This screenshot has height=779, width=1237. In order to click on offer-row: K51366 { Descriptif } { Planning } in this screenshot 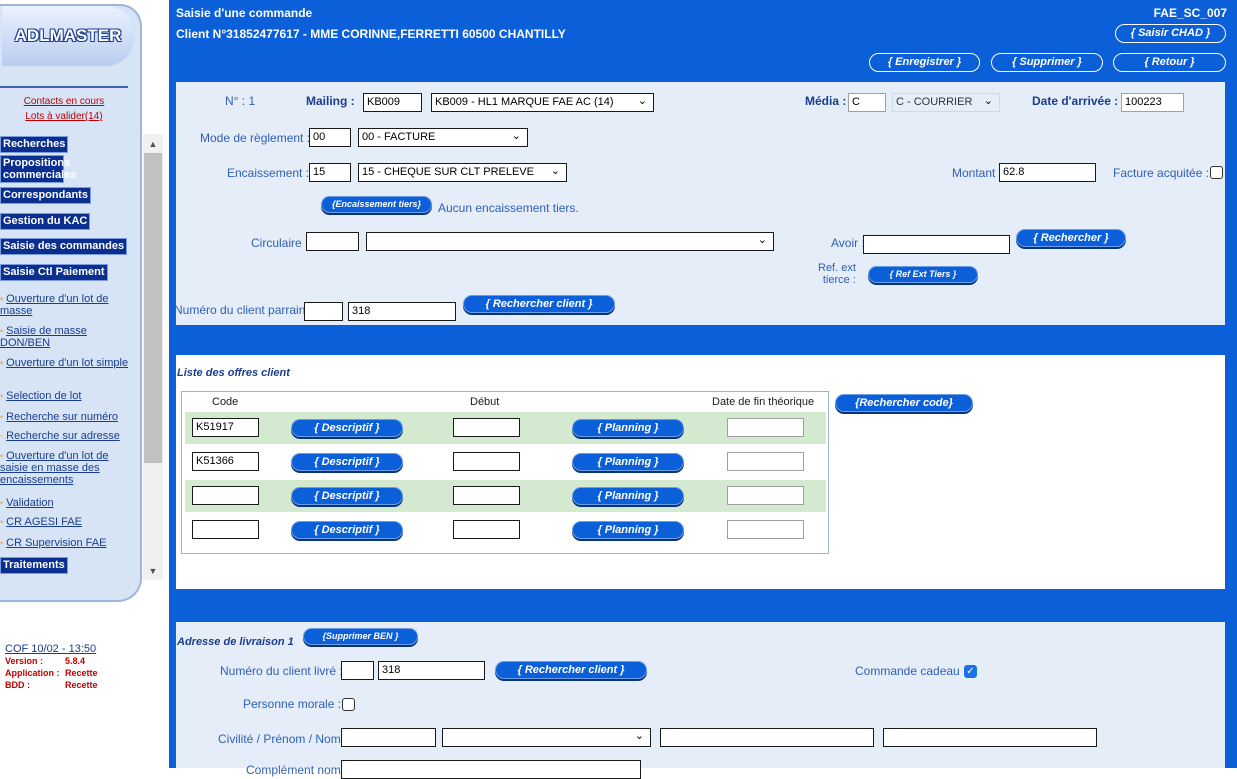, I will do `click(505, 462)`.